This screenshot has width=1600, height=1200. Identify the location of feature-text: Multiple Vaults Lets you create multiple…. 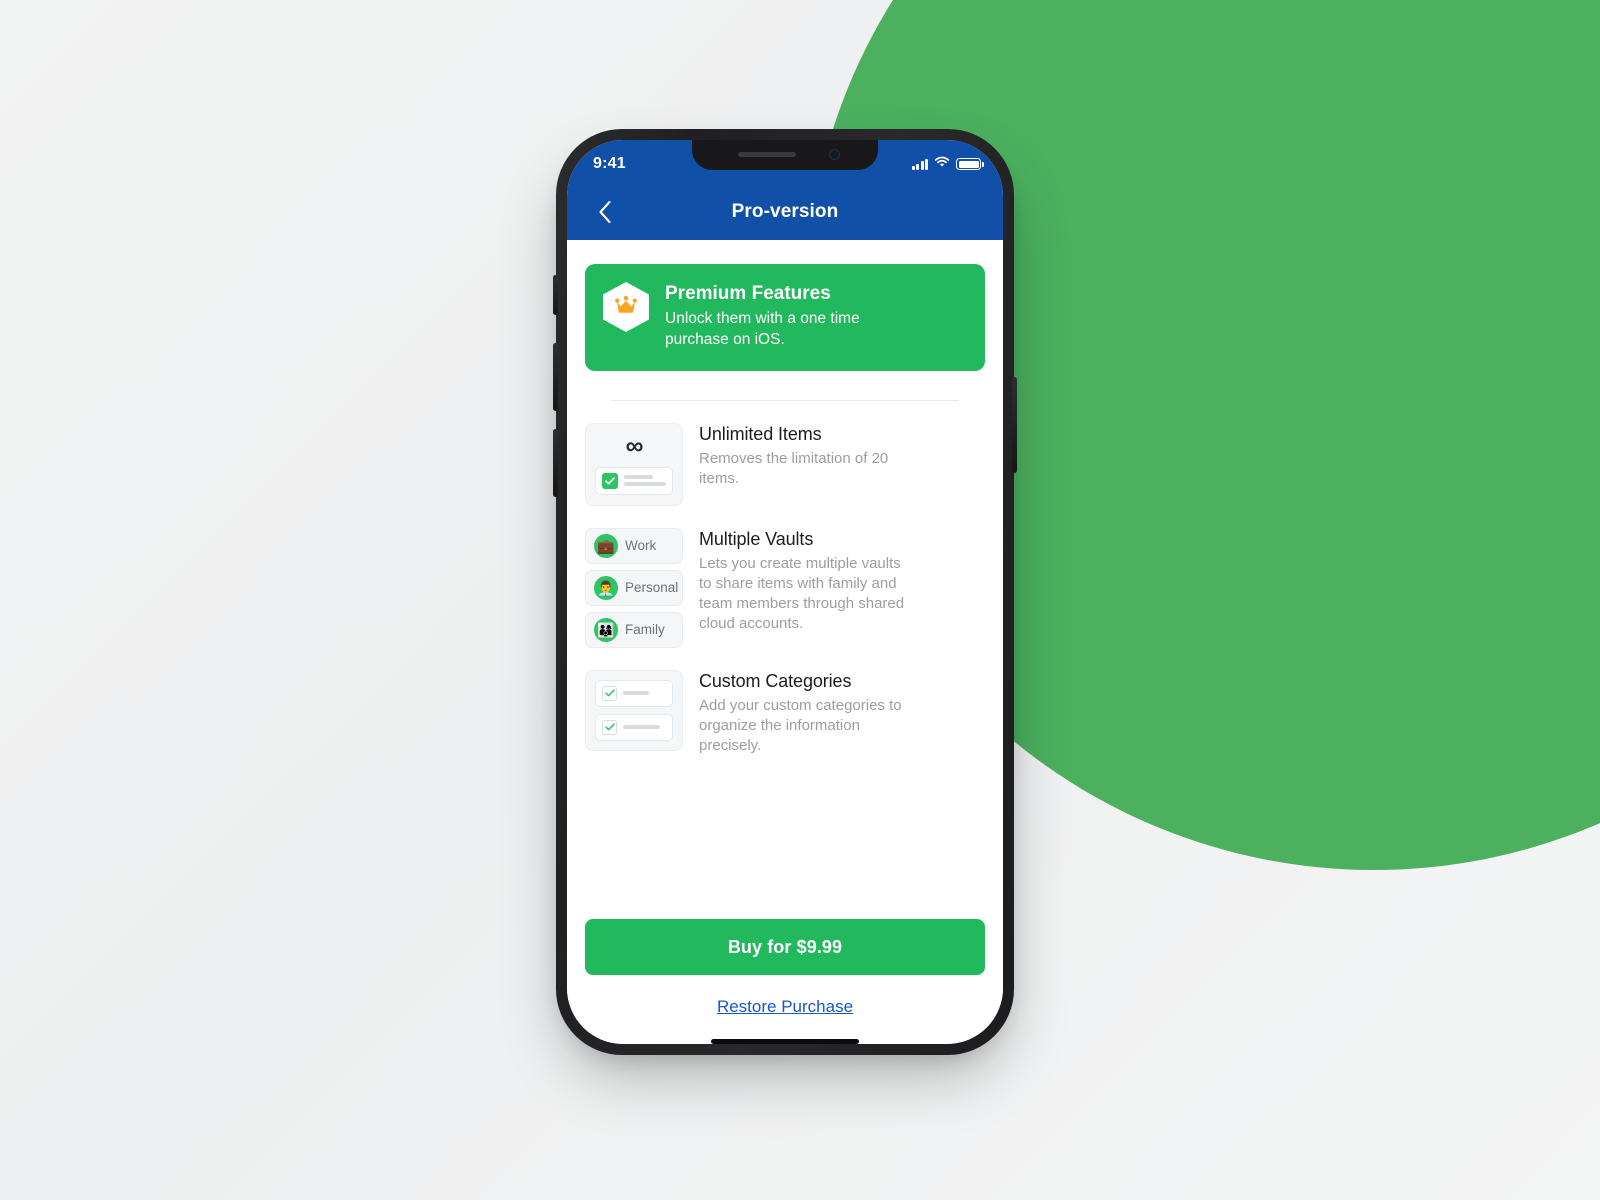
(808, 581).